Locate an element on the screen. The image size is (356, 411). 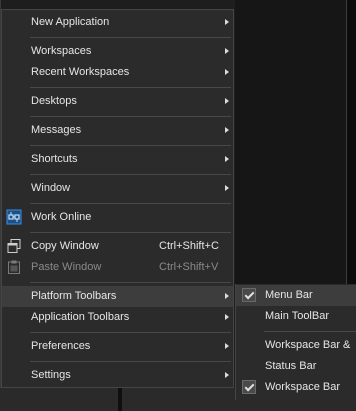
menu-item-label: Window is located at coordinates (51, 188).